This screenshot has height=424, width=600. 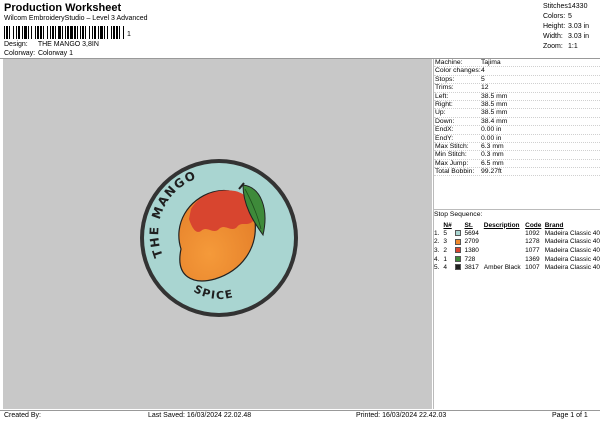 I want to click on stop-index: 4., so click(x=437, y=259).